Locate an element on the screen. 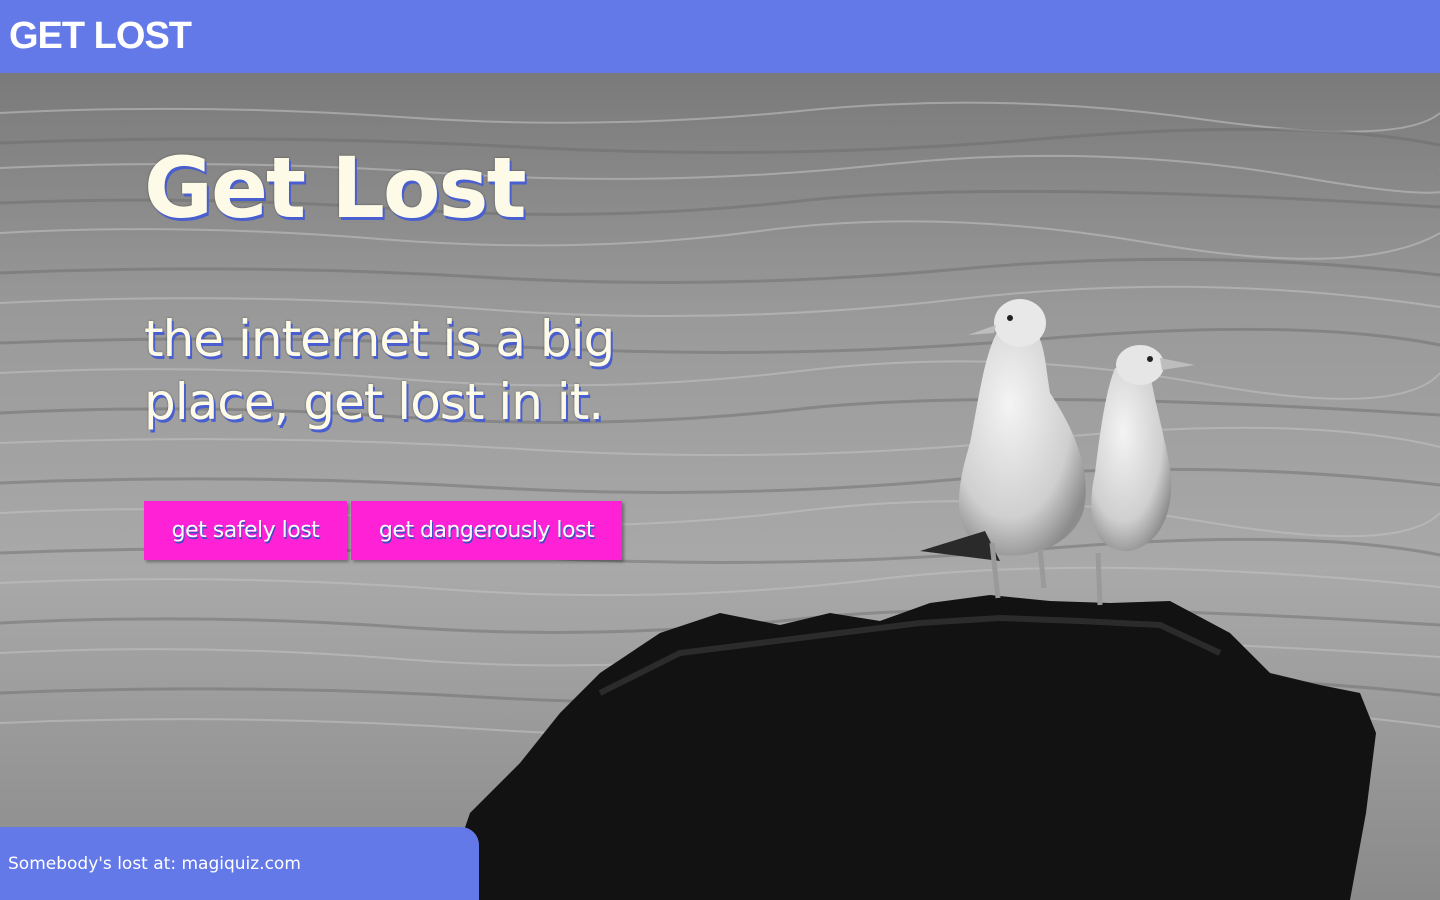  footer-prefix: Somebody's lost at: is located at coordinates (92, 864).